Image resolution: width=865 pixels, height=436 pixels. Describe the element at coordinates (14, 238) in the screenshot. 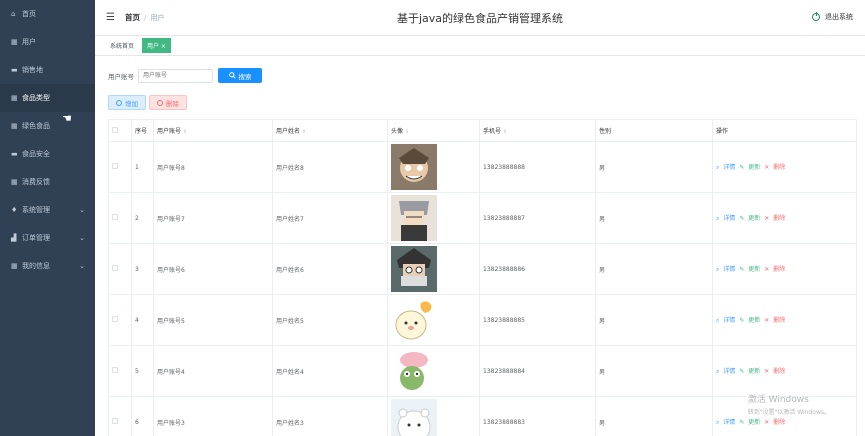

I see `chart-icon: ▟` at that location.